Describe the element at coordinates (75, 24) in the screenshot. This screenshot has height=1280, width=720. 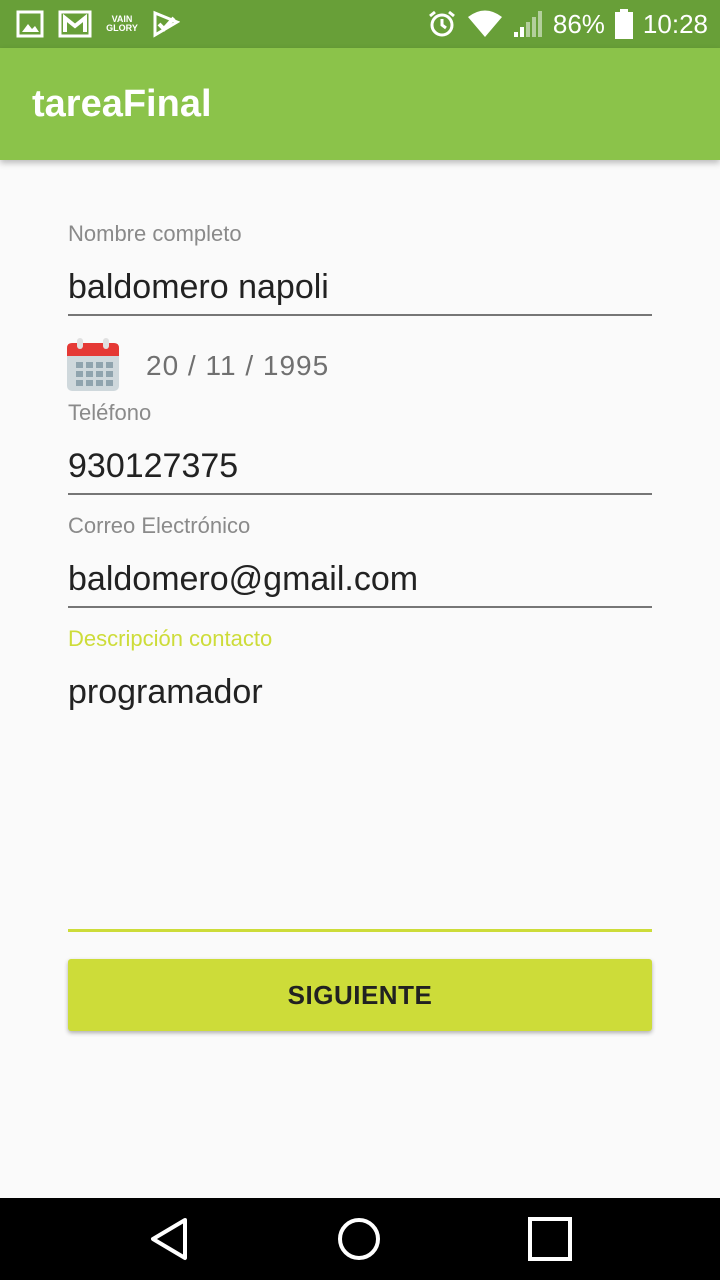
I see `gmail-icon` at that location.